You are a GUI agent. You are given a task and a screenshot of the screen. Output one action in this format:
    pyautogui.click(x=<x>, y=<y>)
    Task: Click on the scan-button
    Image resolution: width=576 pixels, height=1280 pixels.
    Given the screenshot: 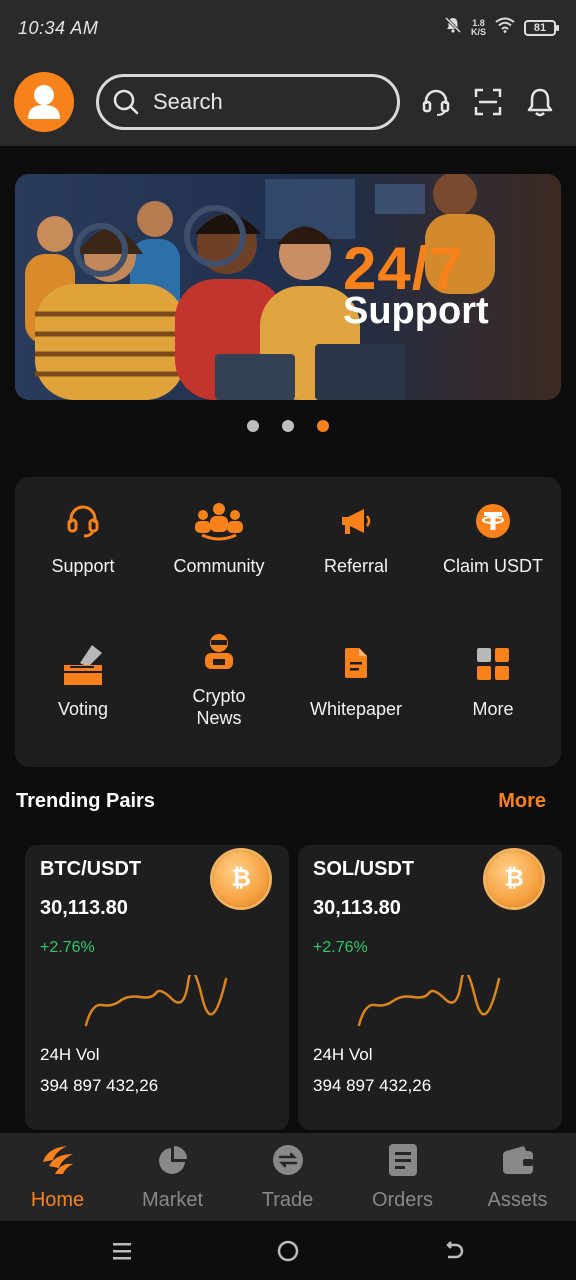 What is the action you would take?
    pyautogui.click(x=488, y=102)
    